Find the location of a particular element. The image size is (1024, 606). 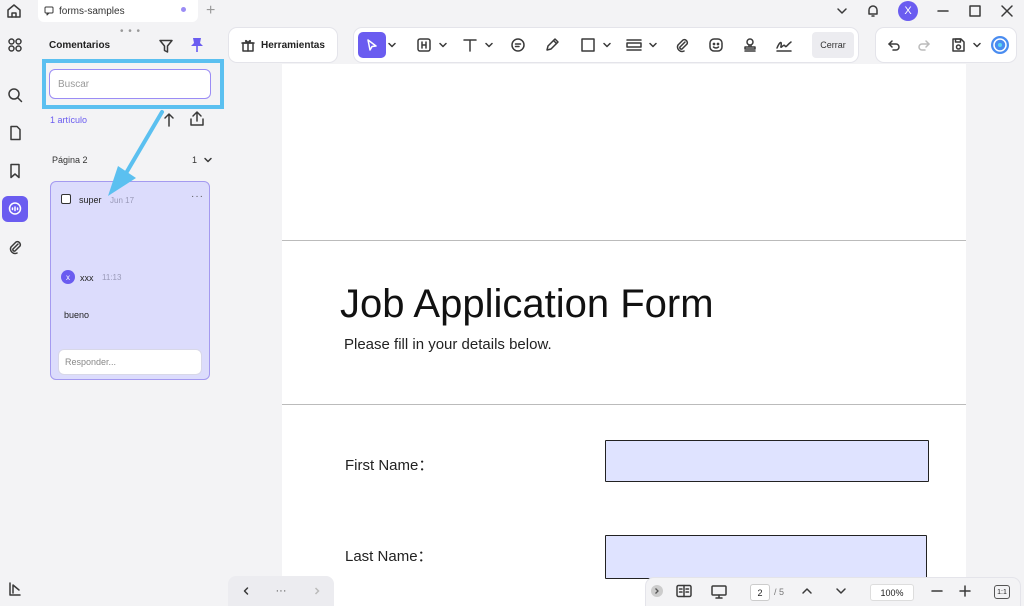

panel-title: Comentarios is located at coordinates (80, 45).